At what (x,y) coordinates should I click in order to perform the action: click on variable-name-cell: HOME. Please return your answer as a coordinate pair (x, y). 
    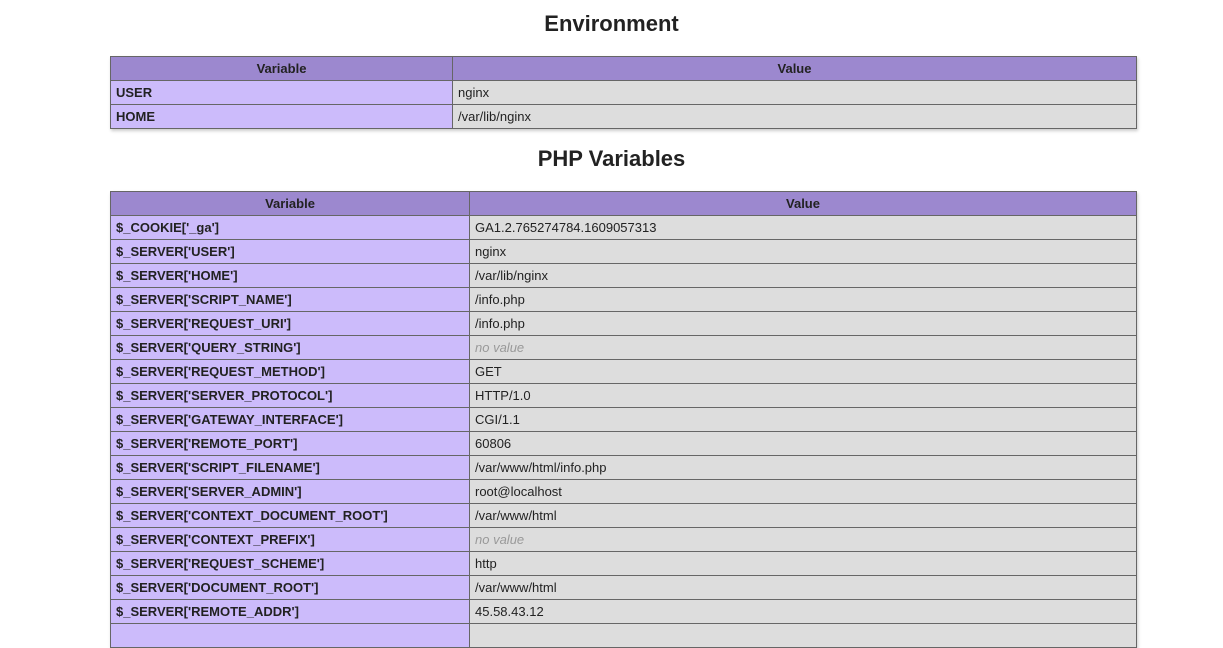
    Looking at the image, I should click on (281, 116).